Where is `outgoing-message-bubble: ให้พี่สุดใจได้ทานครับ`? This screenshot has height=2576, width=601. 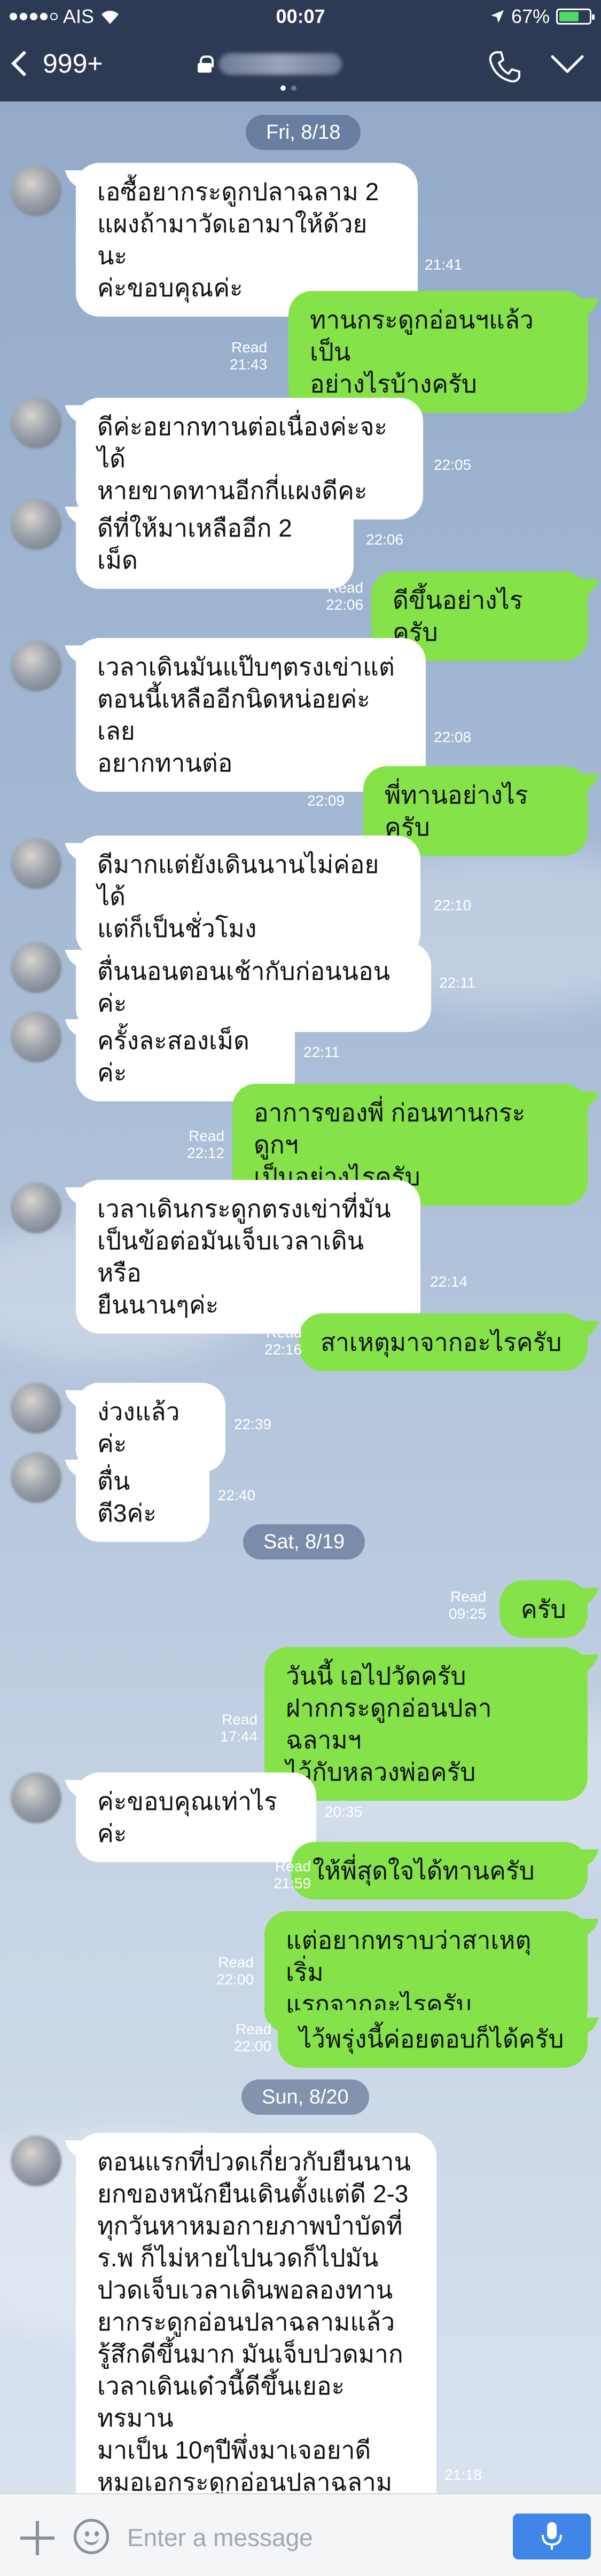 outgoing-message-bubble: ให้พี่สุดใจได้ทานครับ is located at coordinates (439, 1871).